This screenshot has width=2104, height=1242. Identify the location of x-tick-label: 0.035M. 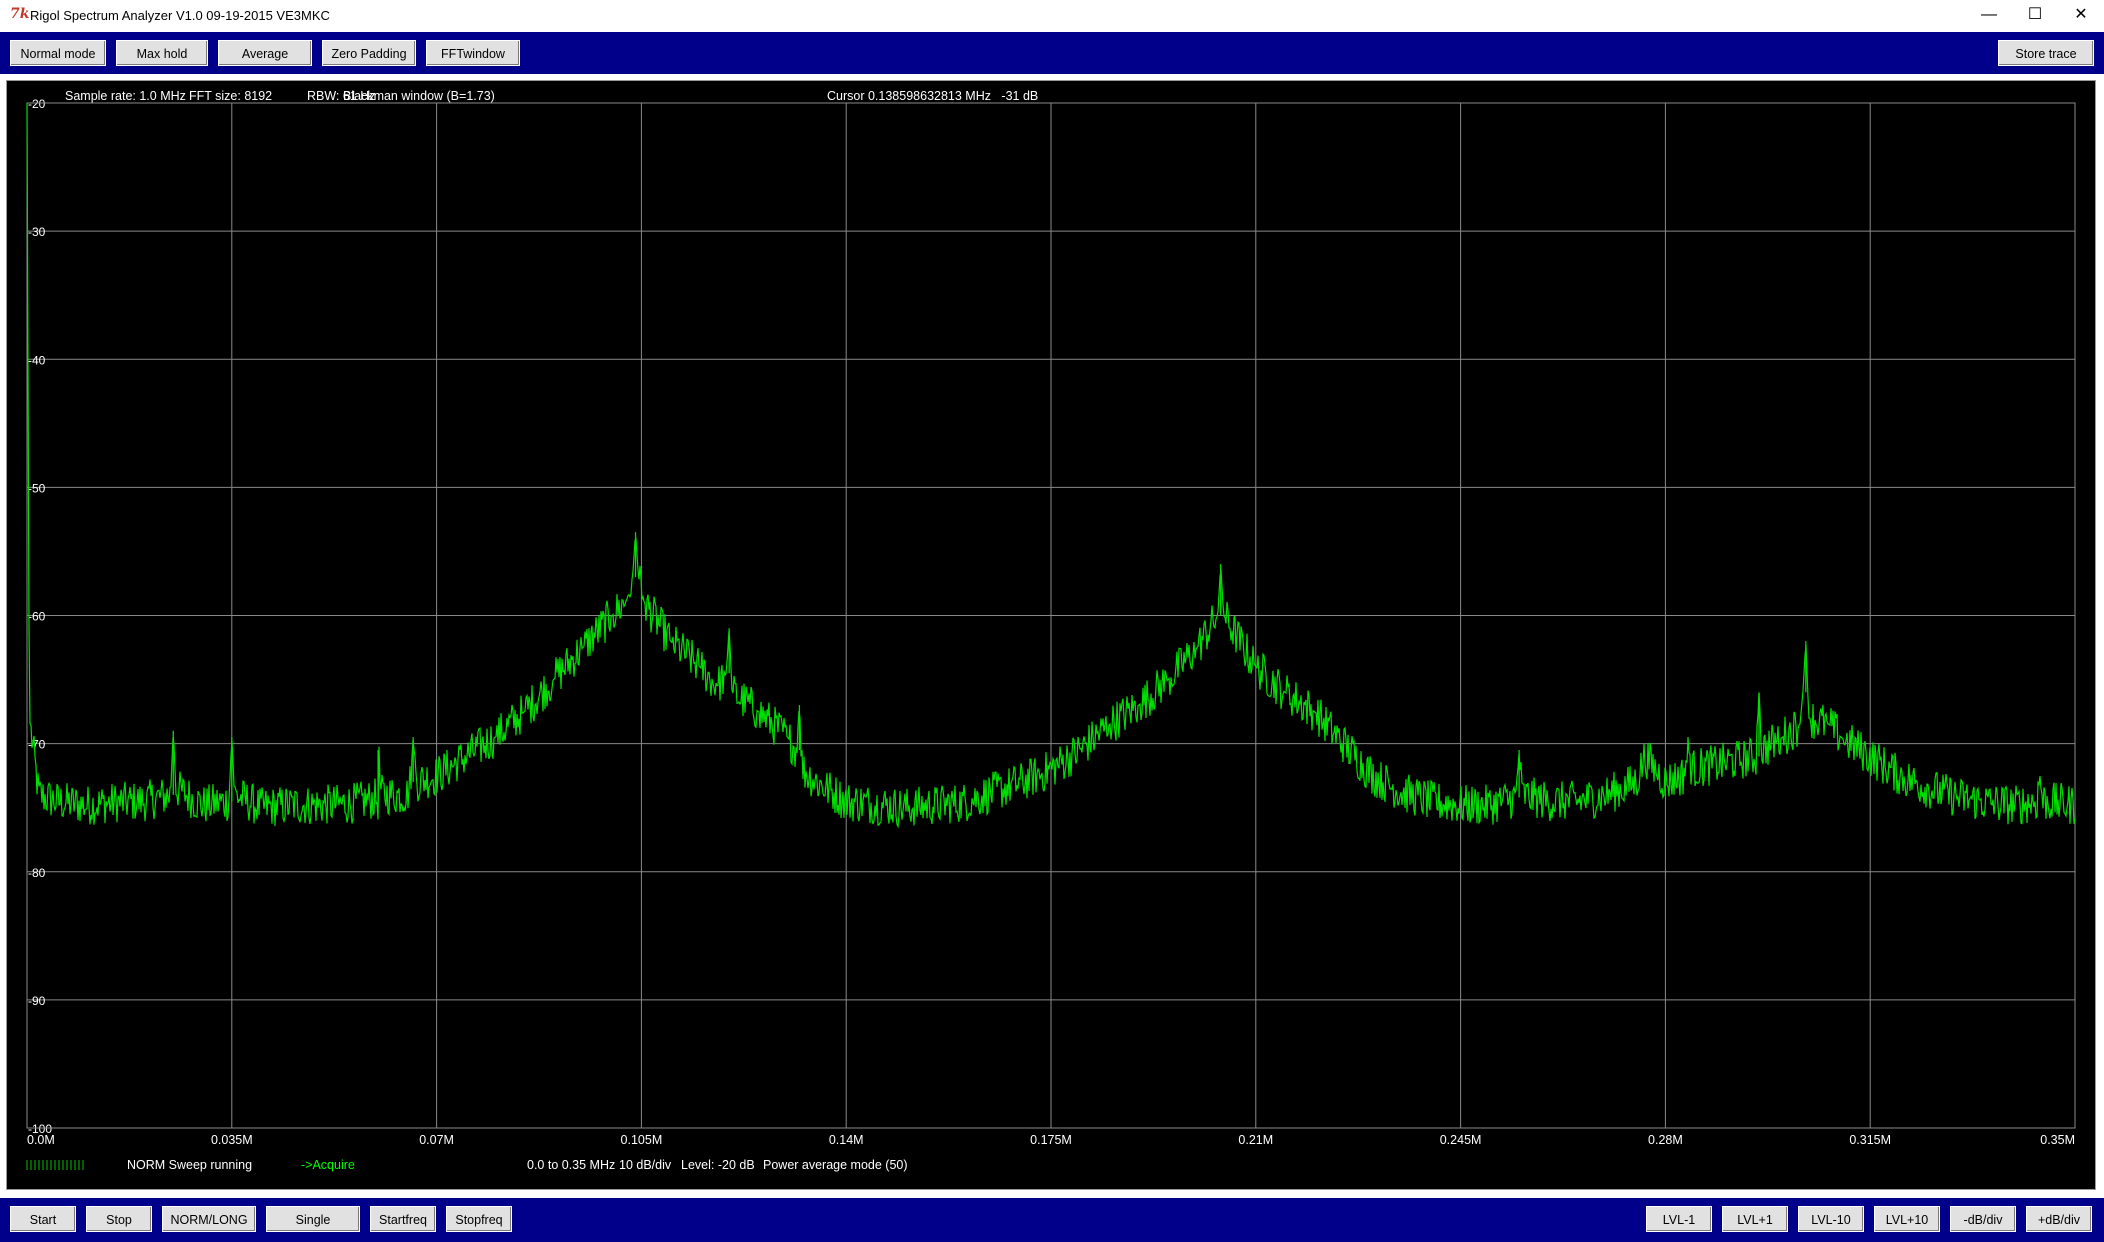
(232, 1140).